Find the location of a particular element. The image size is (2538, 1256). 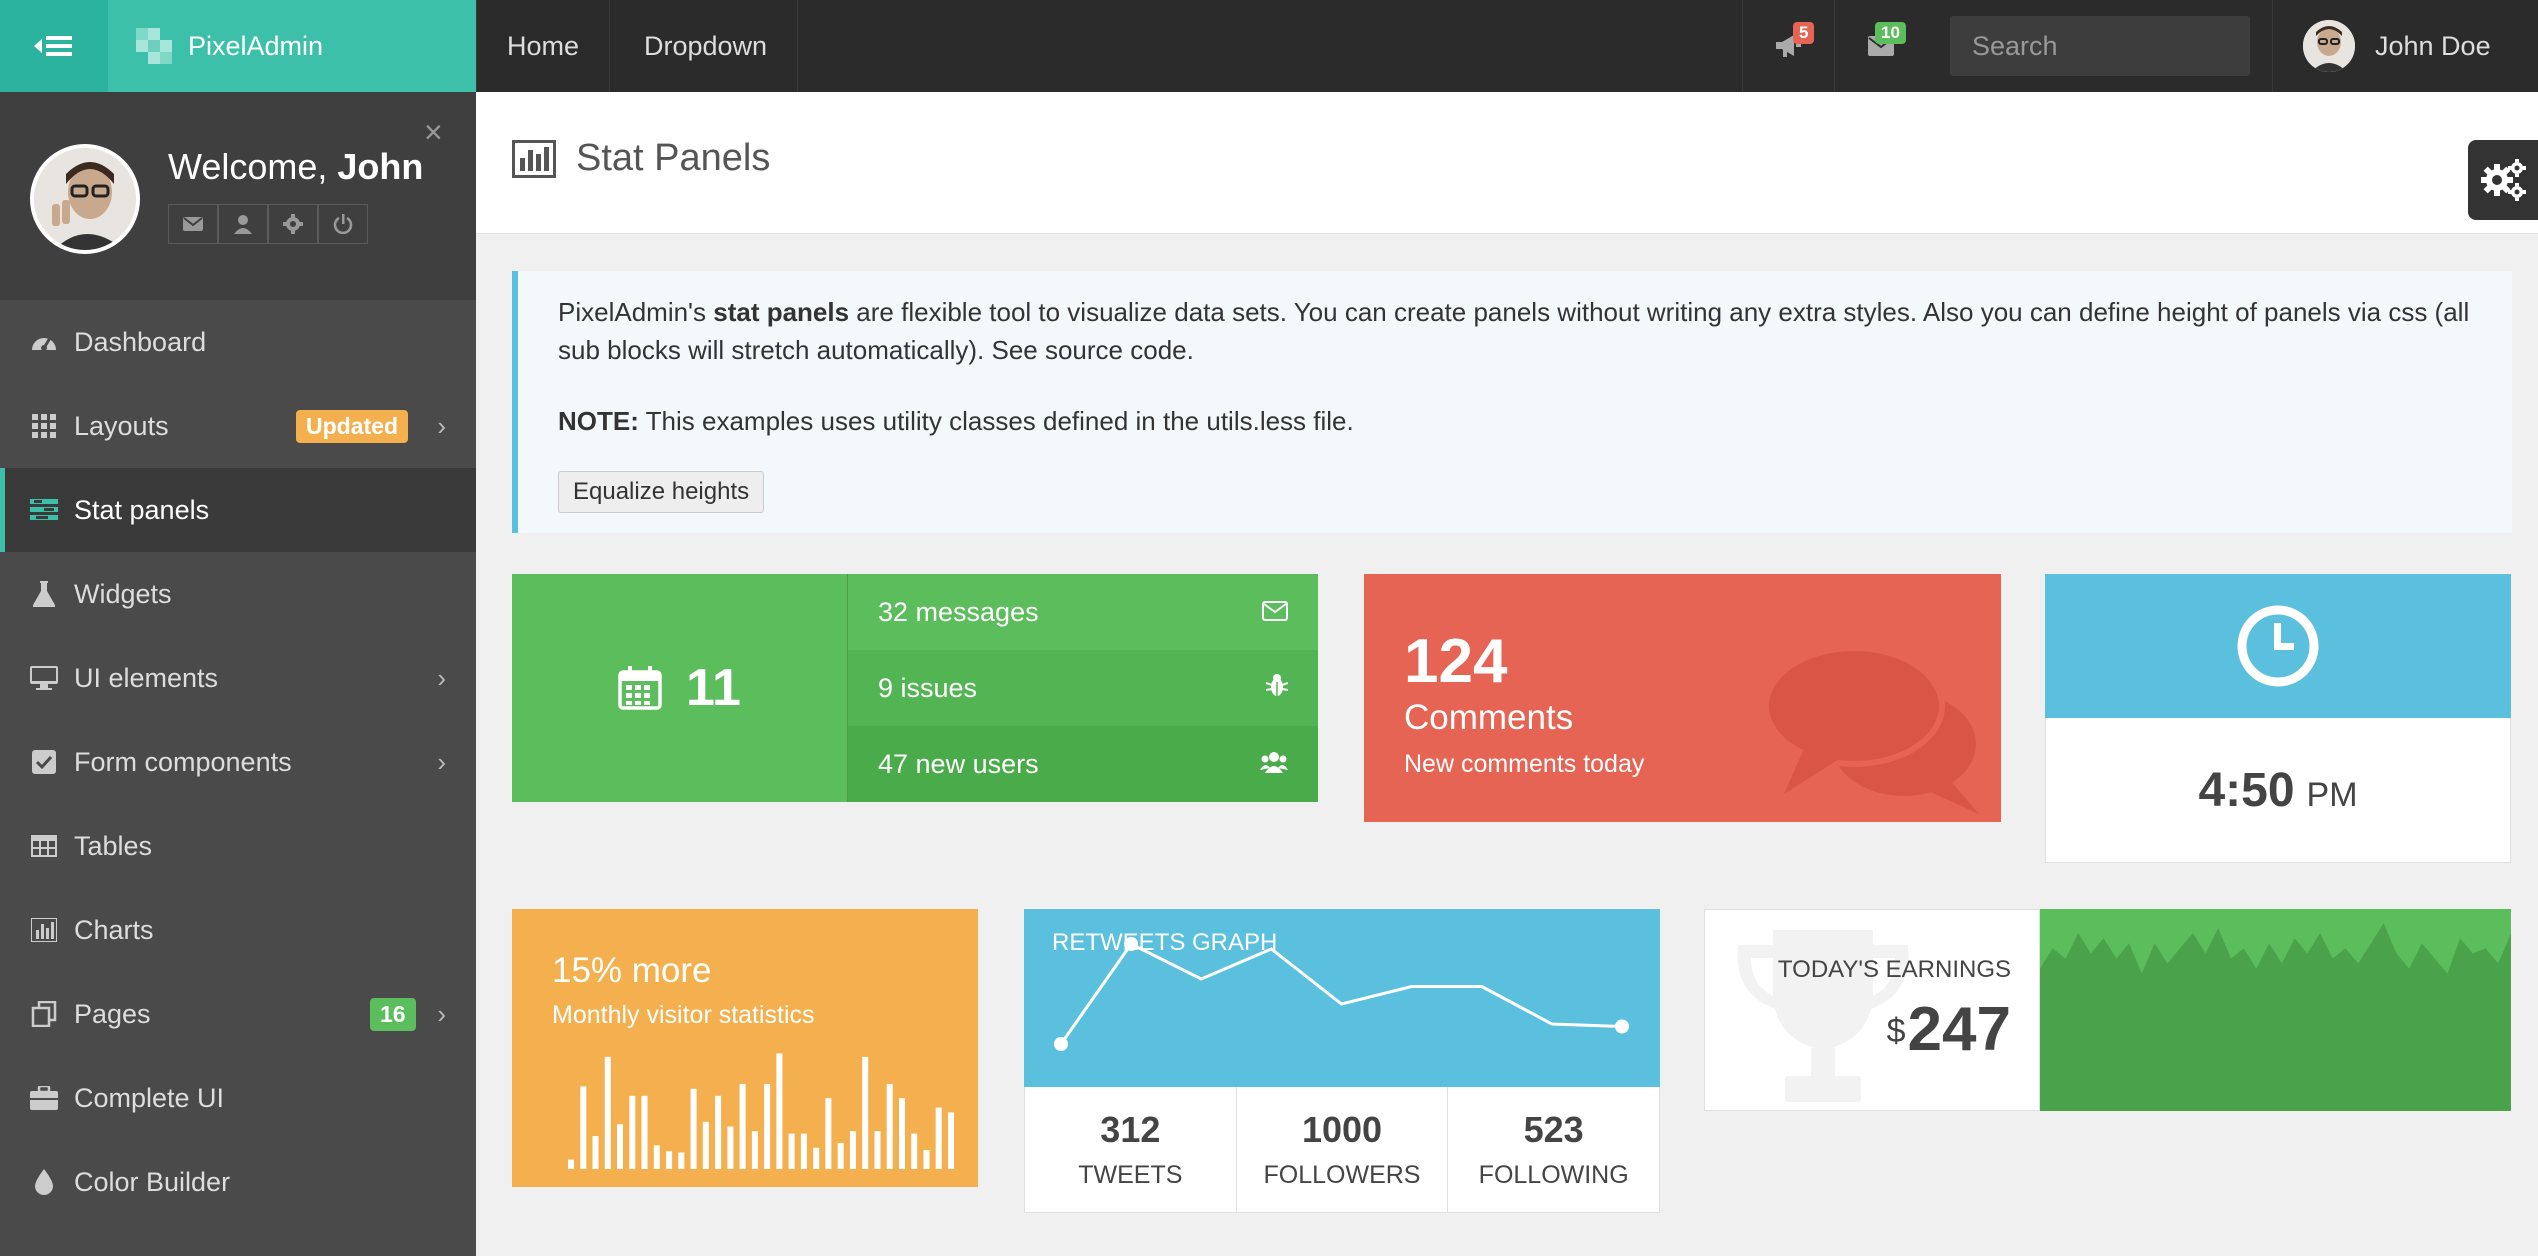

earnings-block: TODAY'S EARNINGS $ 247 is located at coordinates (1872, 1010).